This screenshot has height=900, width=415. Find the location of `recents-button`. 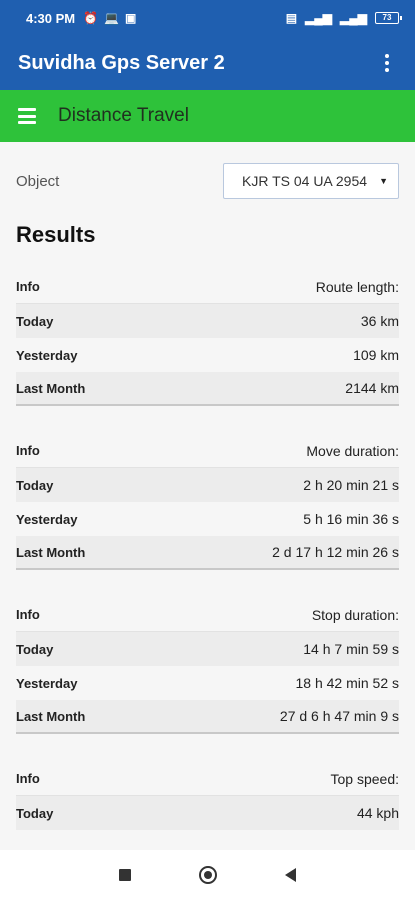

recents-button is located at coordinates (125, 875).